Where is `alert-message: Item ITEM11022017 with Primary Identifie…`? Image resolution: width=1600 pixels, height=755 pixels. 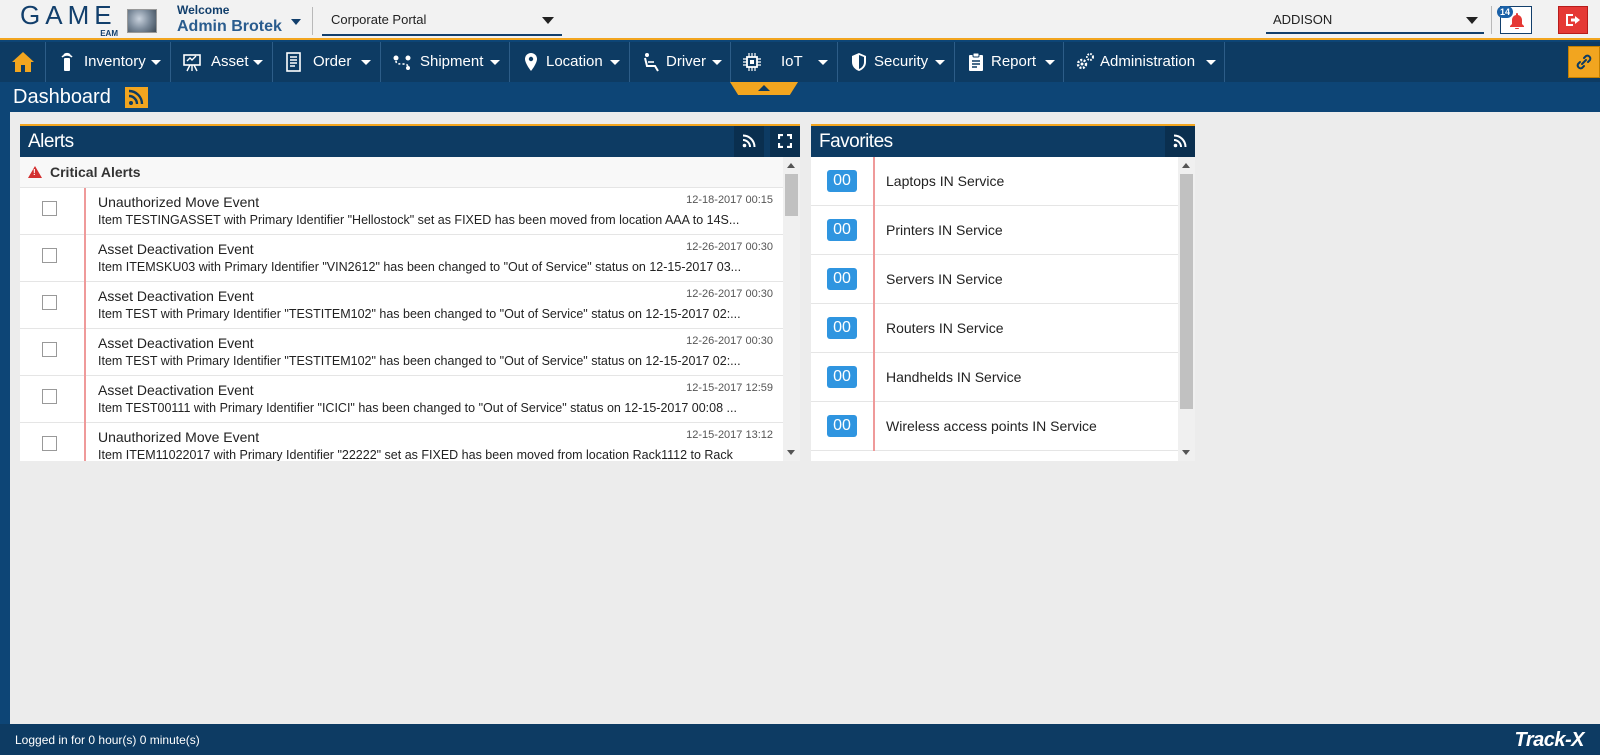
alert-message: Item ITEM11022017 with Primary Identifie… is located at coordinates (415, 454).